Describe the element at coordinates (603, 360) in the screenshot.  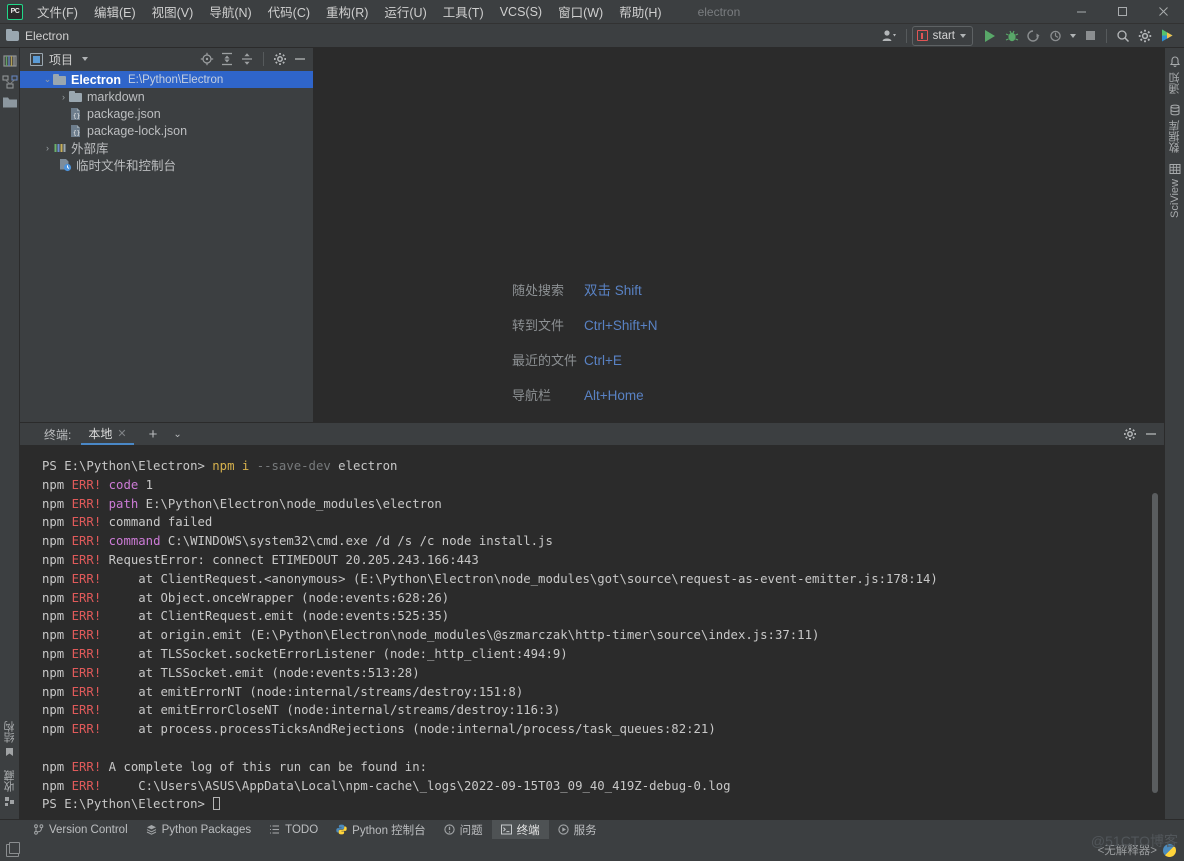
I see `hint-shortcut: Ctrl+E` at that location.